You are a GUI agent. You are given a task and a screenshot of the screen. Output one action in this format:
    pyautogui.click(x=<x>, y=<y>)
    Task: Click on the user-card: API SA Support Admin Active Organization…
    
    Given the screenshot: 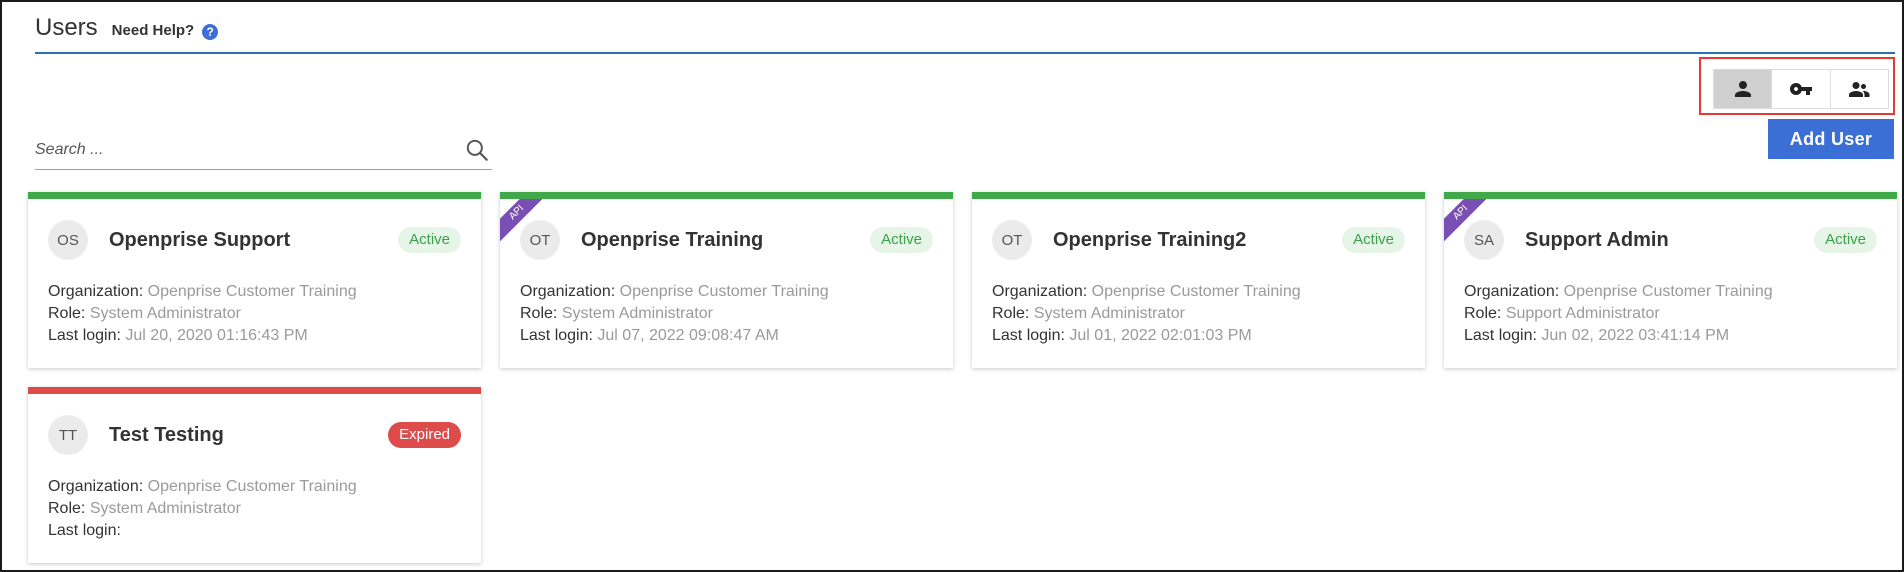 What is the action you would take?
    pyautogui.click(x=1670, y=280)
    